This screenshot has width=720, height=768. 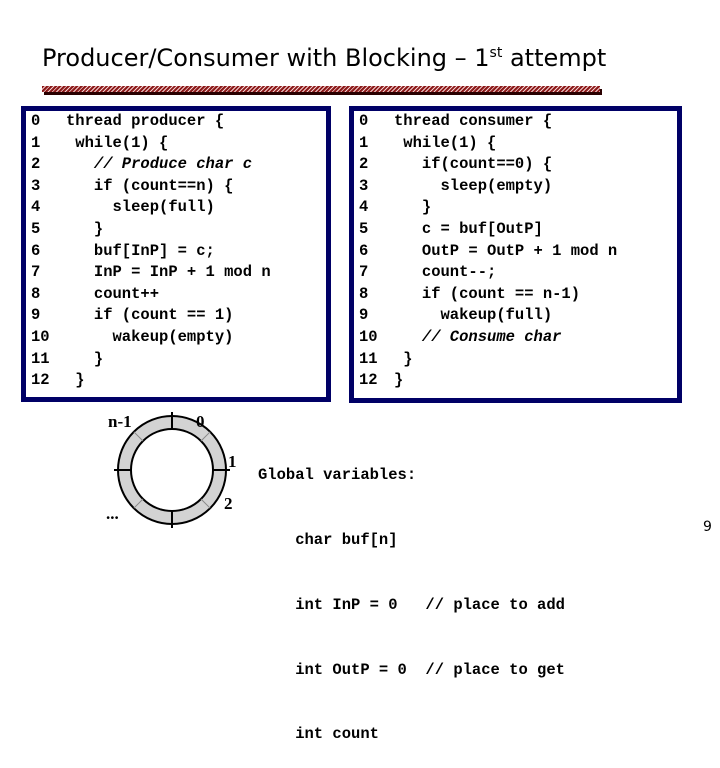 I want to click on code-line: 0 thread producer {, so click(x=127, y=122).